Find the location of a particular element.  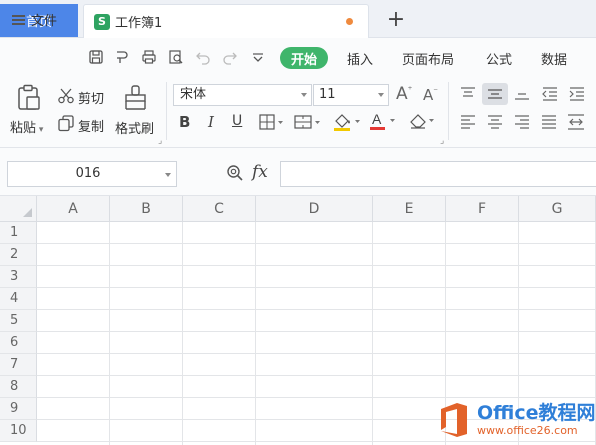

column-header-f: F is located at coordinates (482, 209).